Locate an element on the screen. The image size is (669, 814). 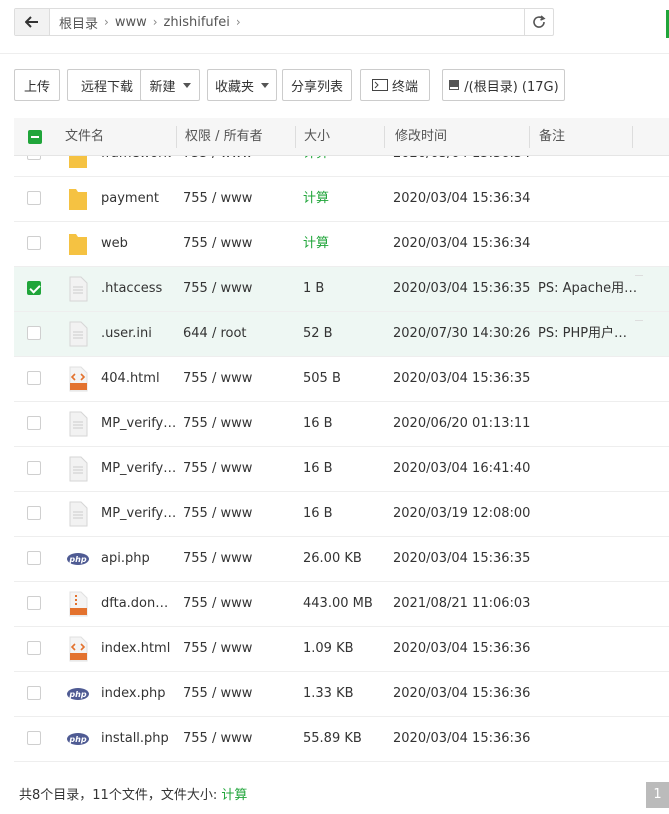
file-name: payment is located at coordinates (138, 199).